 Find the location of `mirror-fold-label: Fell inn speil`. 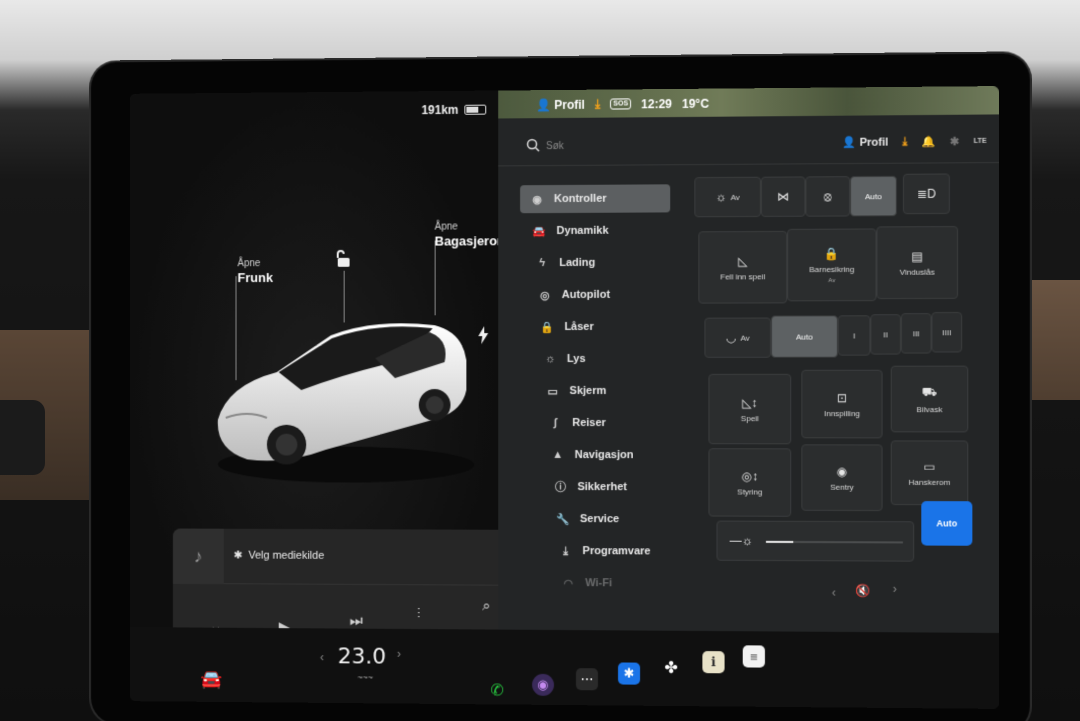

mirror-fold-label: Fell inn speil is located at coordinates (743, 276).